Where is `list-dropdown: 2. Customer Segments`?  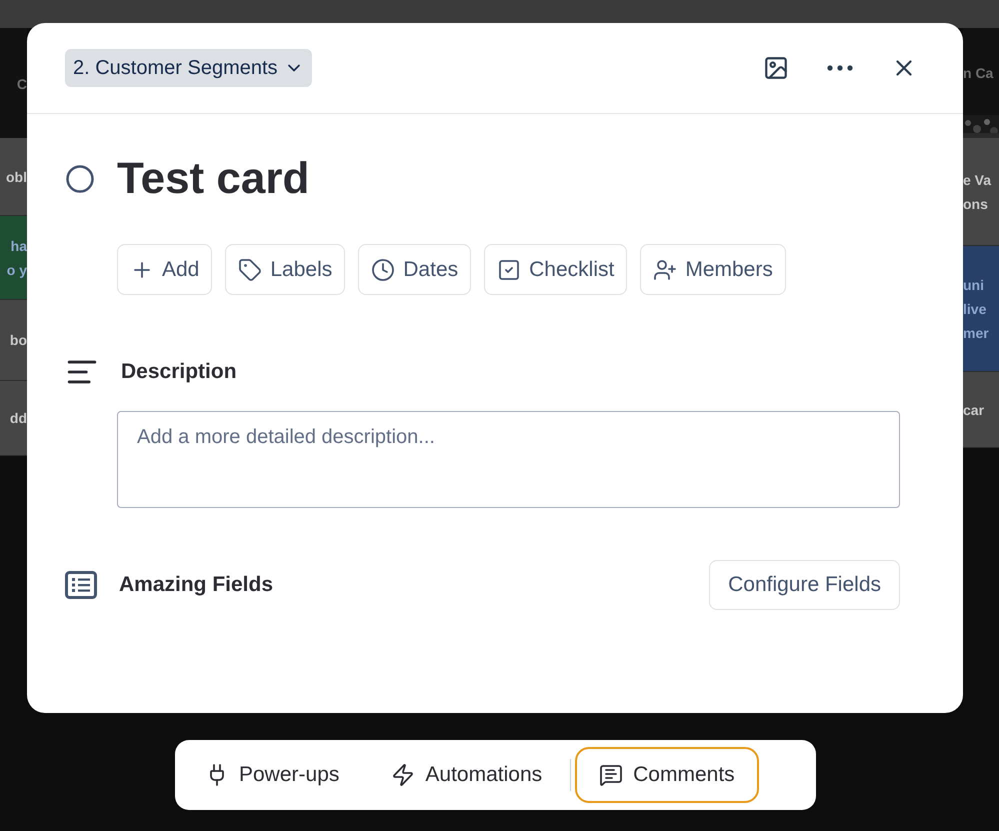
list-dropdown: 2. Customer Segments is located at coordinates (188, 68).